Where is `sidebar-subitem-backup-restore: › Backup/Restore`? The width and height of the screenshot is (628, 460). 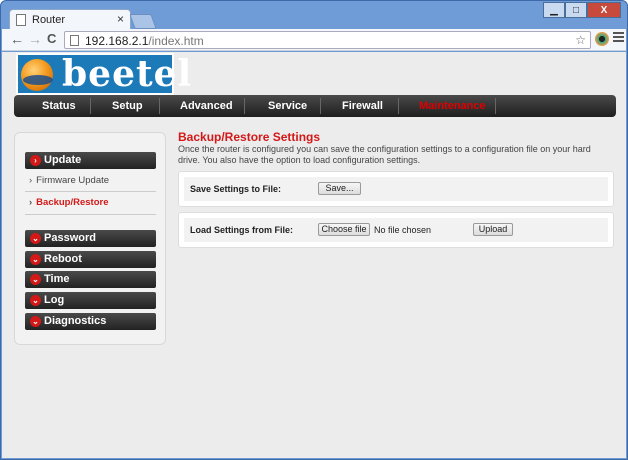
sidebar-subitem-backup-restore: › Backup/Restore is located at coordinates (69, 202).